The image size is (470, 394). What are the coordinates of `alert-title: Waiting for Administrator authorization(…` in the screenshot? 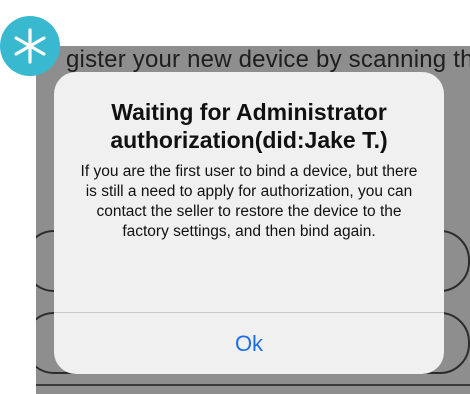 It's located at (249, 126).